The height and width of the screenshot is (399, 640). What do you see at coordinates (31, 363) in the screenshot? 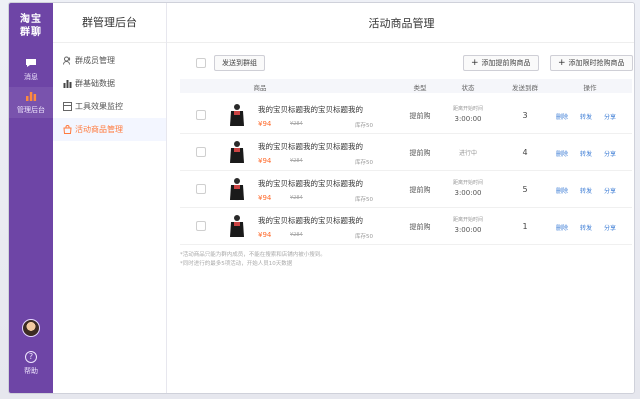
I see `help-button: ? 帮助` at bounding box center [31, 363].